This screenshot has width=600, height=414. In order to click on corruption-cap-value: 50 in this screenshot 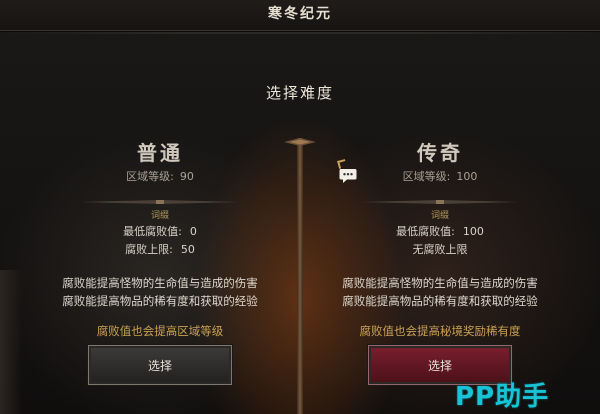, I will do `click(187, 249)`.